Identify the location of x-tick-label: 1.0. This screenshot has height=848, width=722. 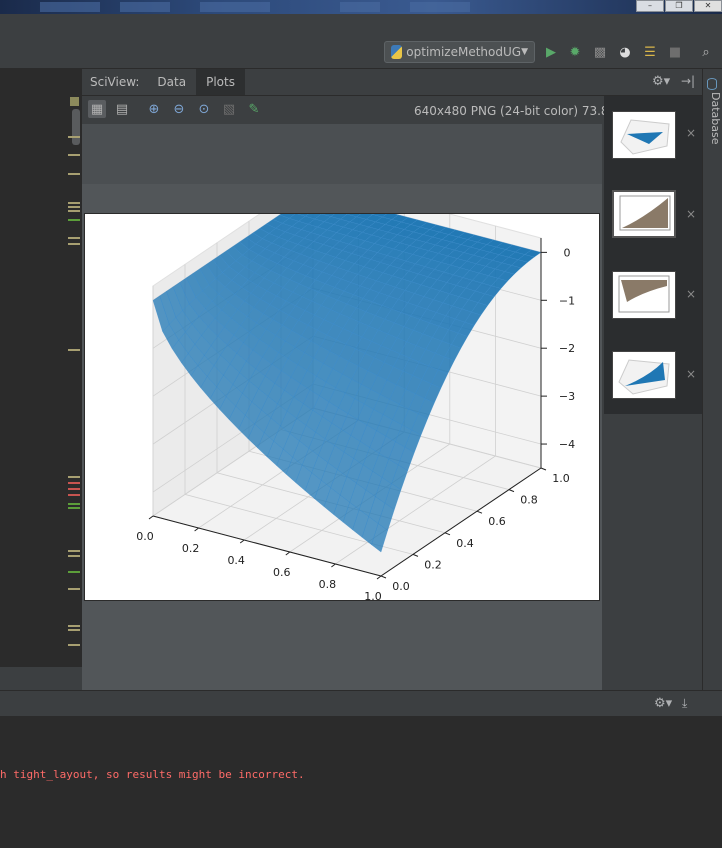
(373, 595).